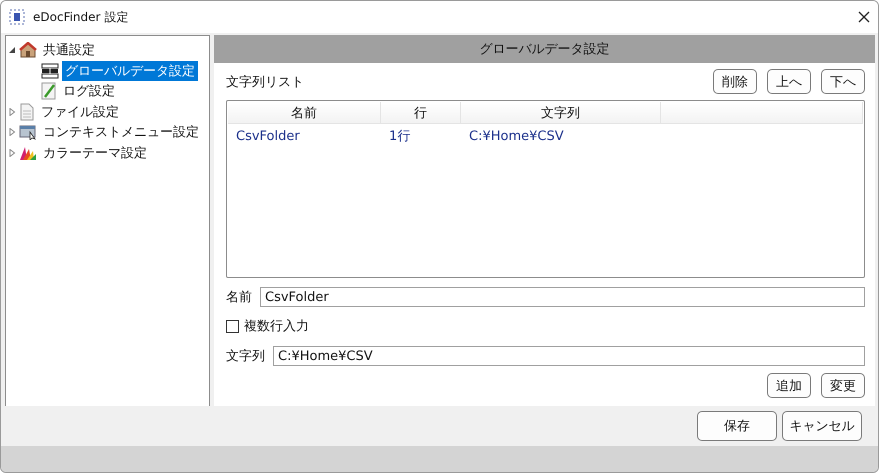  What do you see at coordinates (789, 385) in the screenshot?
I see `edit-button: 追加` at bounding box center [789, 385].